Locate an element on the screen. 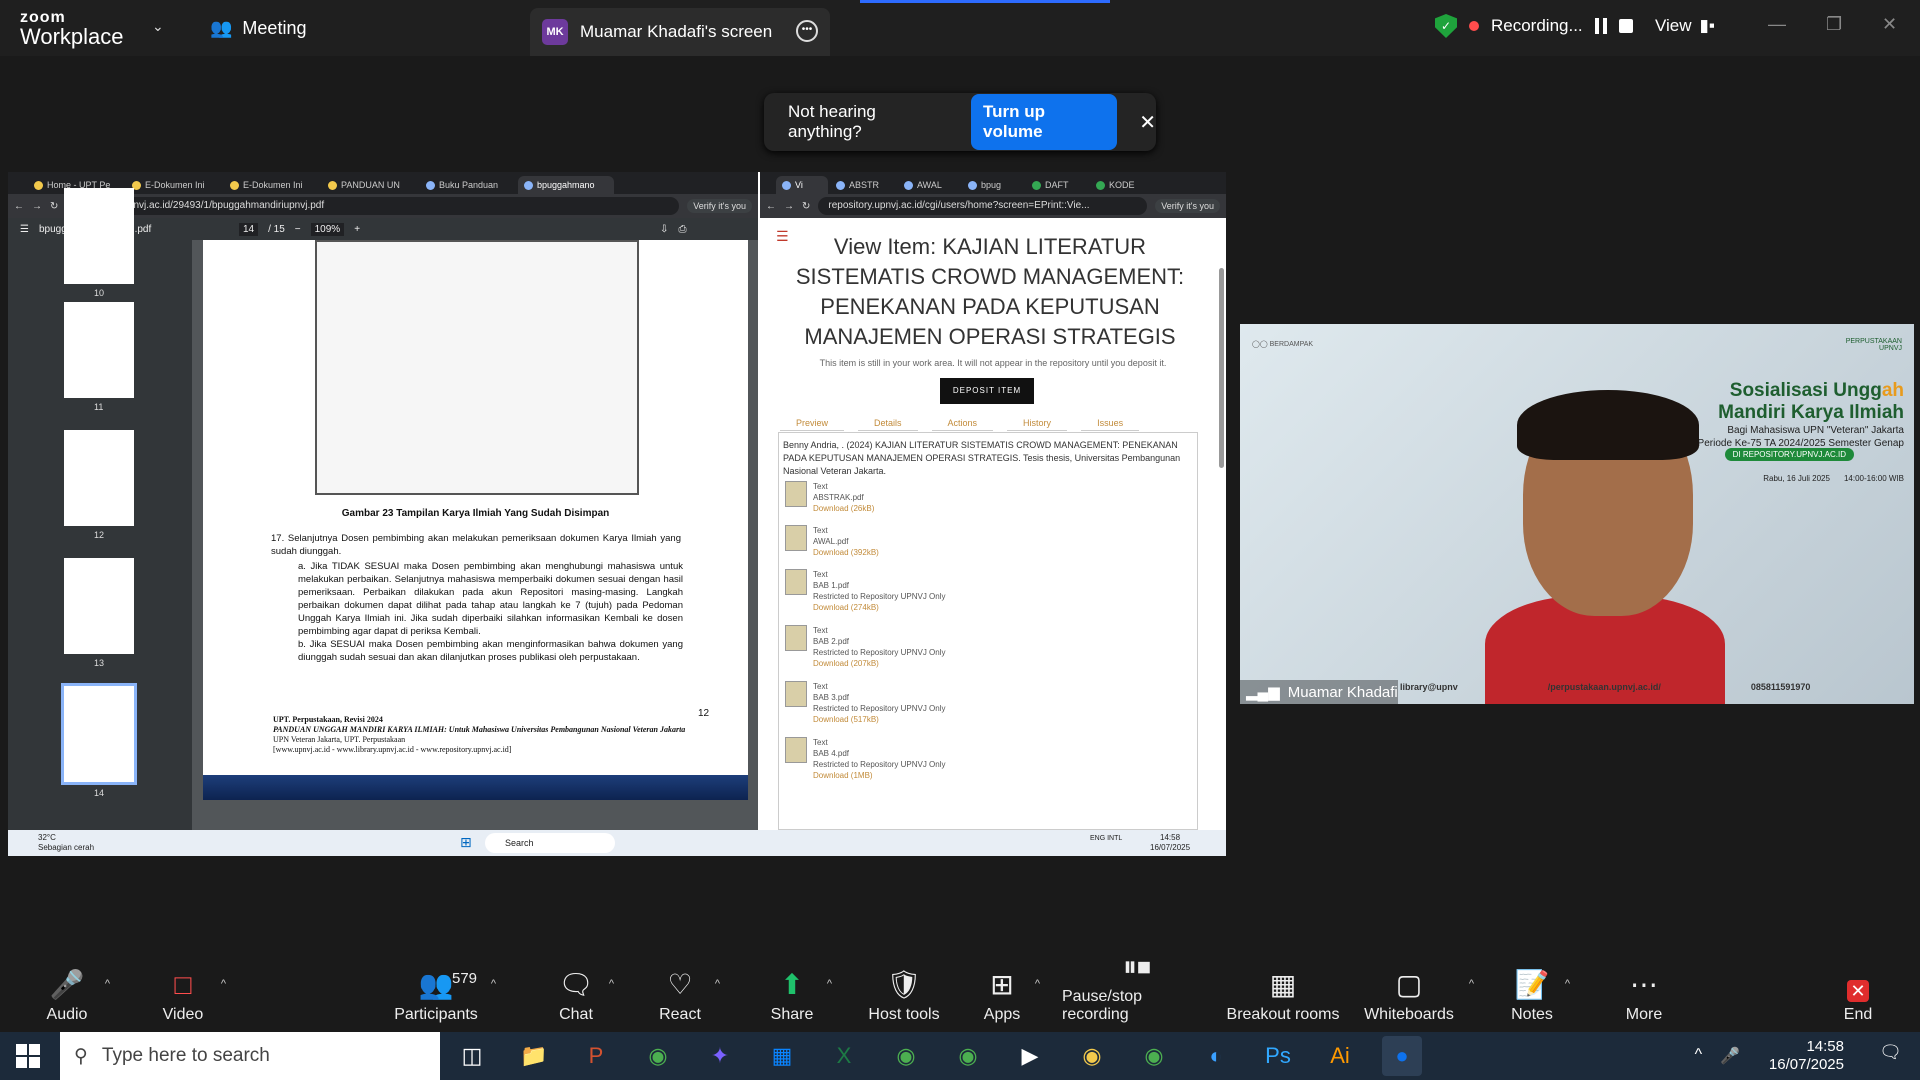 The height and width of the screenshot is (1080, 1920). shared-screen-tab: MK Muamar Khadafi's screen ••• is located at coordinates (680, 32).